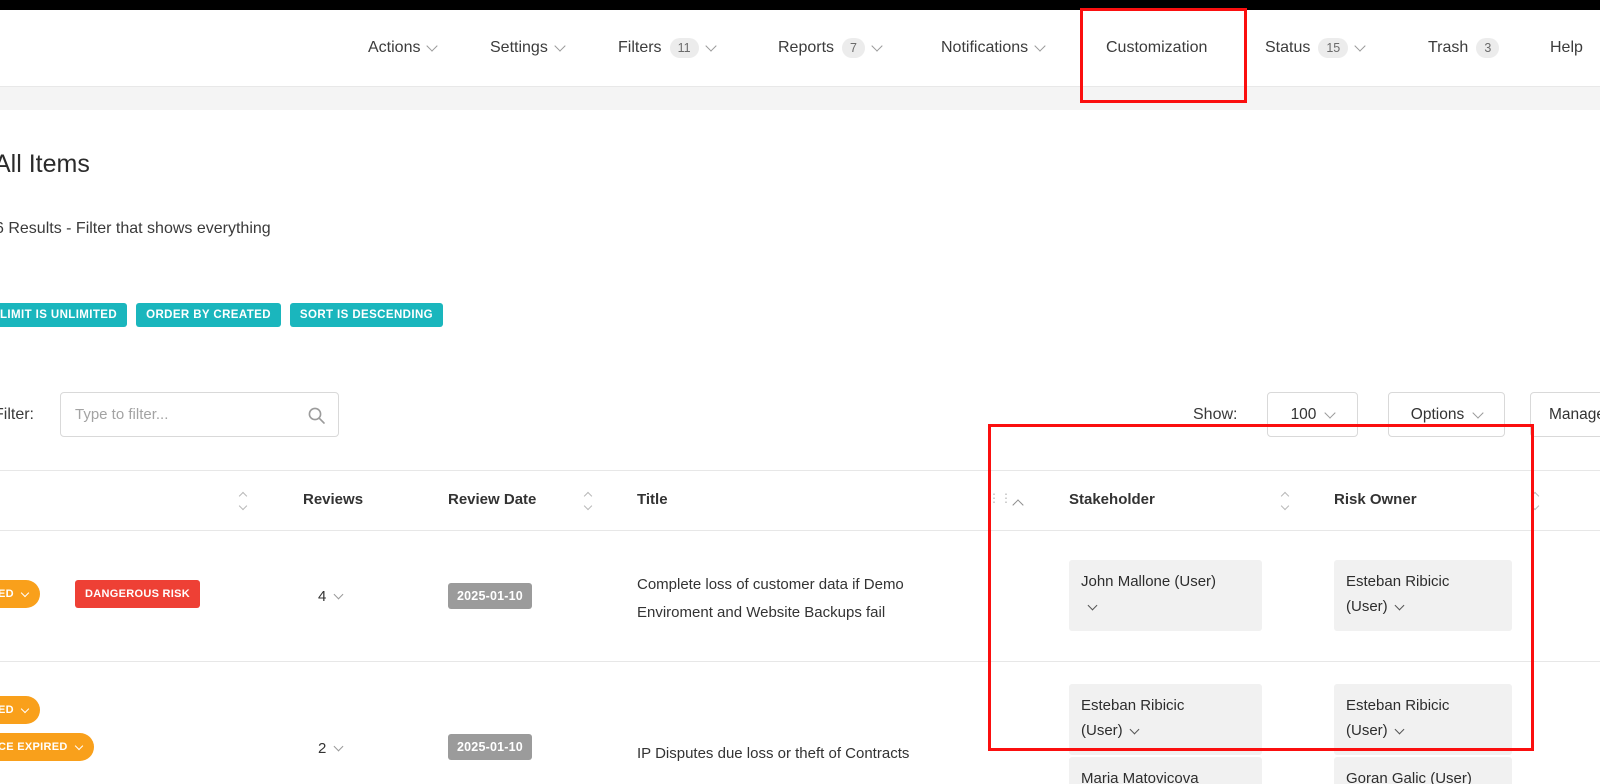  I want to click on filter-input-box, so click(199, 414).